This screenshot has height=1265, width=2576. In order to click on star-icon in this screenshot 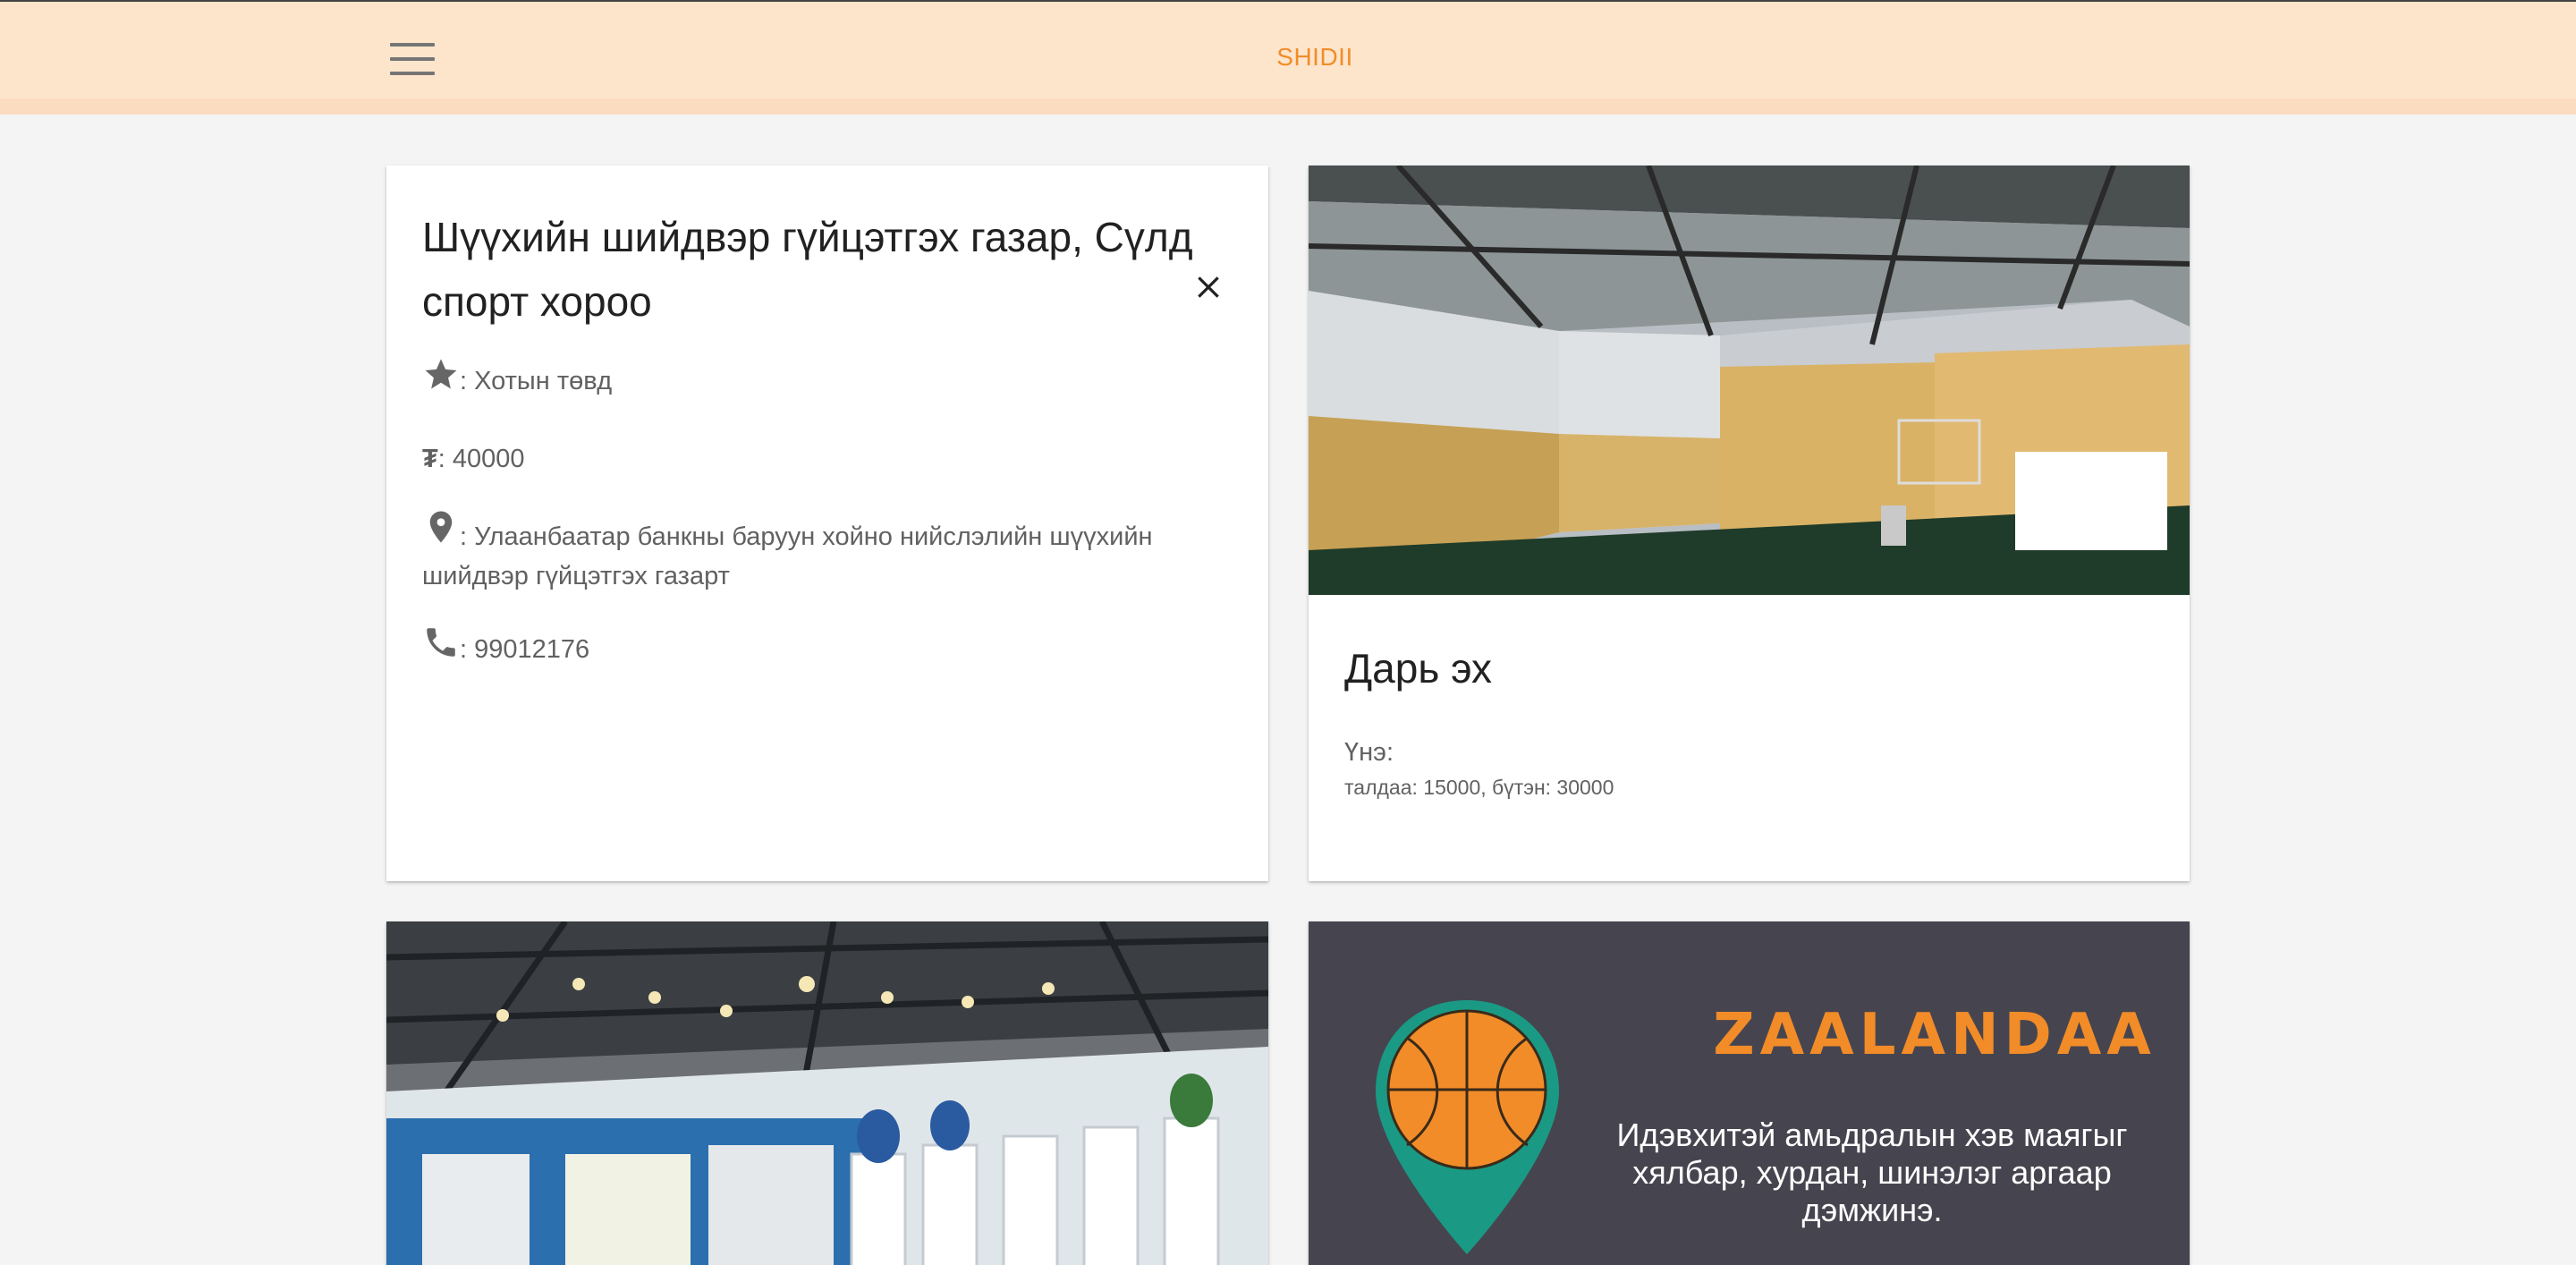, I will do `click(441, 374)`.